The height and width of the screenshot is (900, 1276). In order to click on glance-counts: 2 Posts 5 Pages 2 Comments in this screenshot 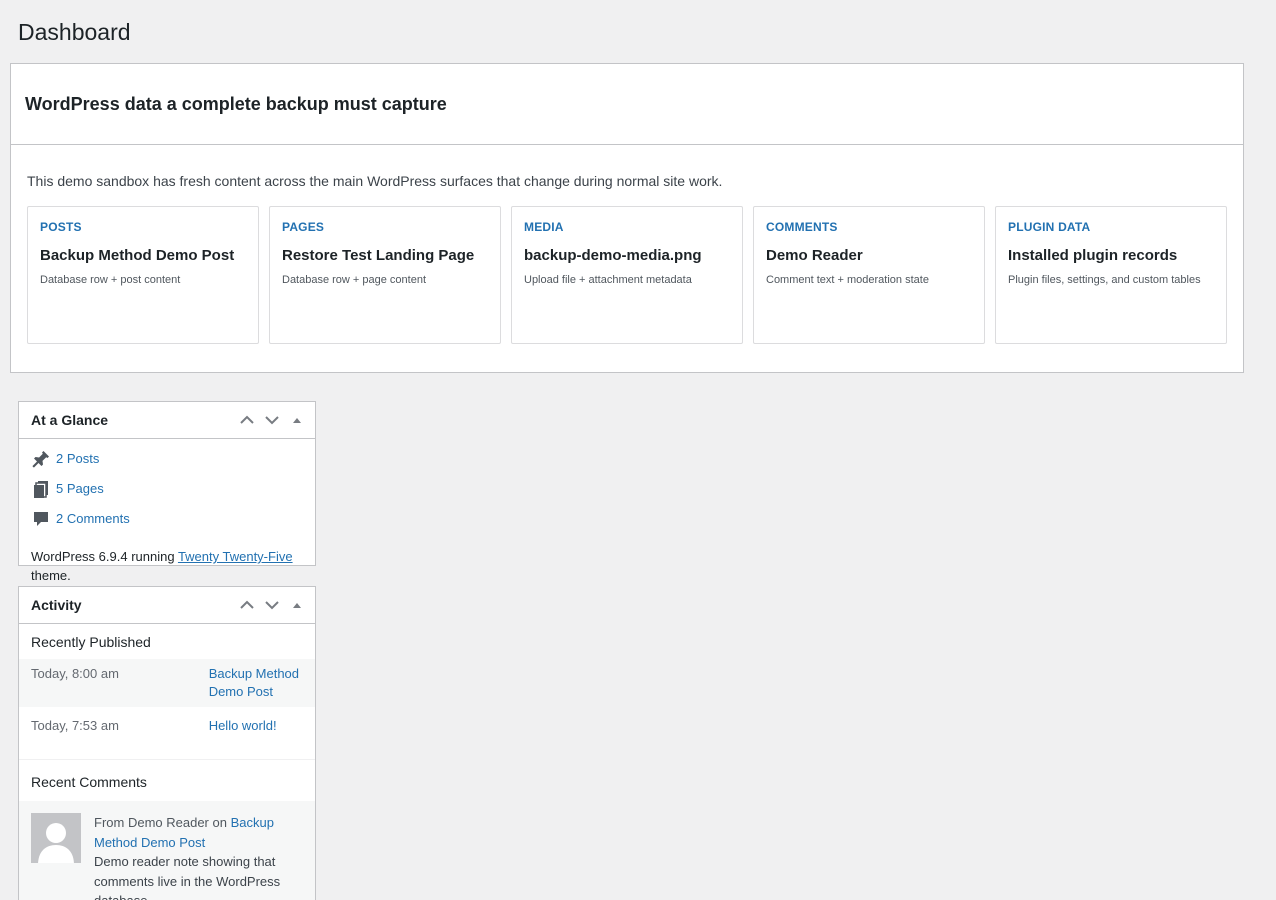, I will do `click(167, 496)`.